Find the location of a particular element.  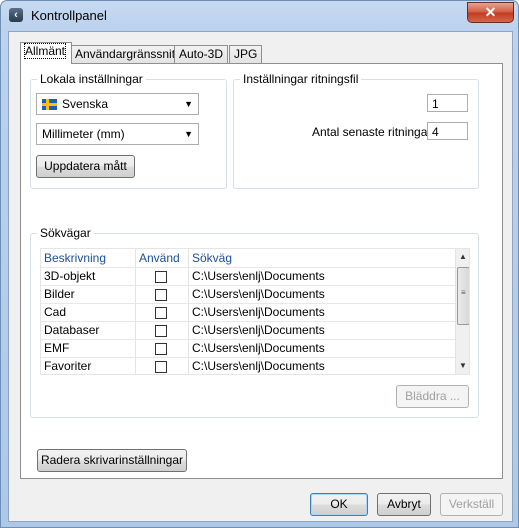

row-description: EMF is located at coordinates (88, 348).